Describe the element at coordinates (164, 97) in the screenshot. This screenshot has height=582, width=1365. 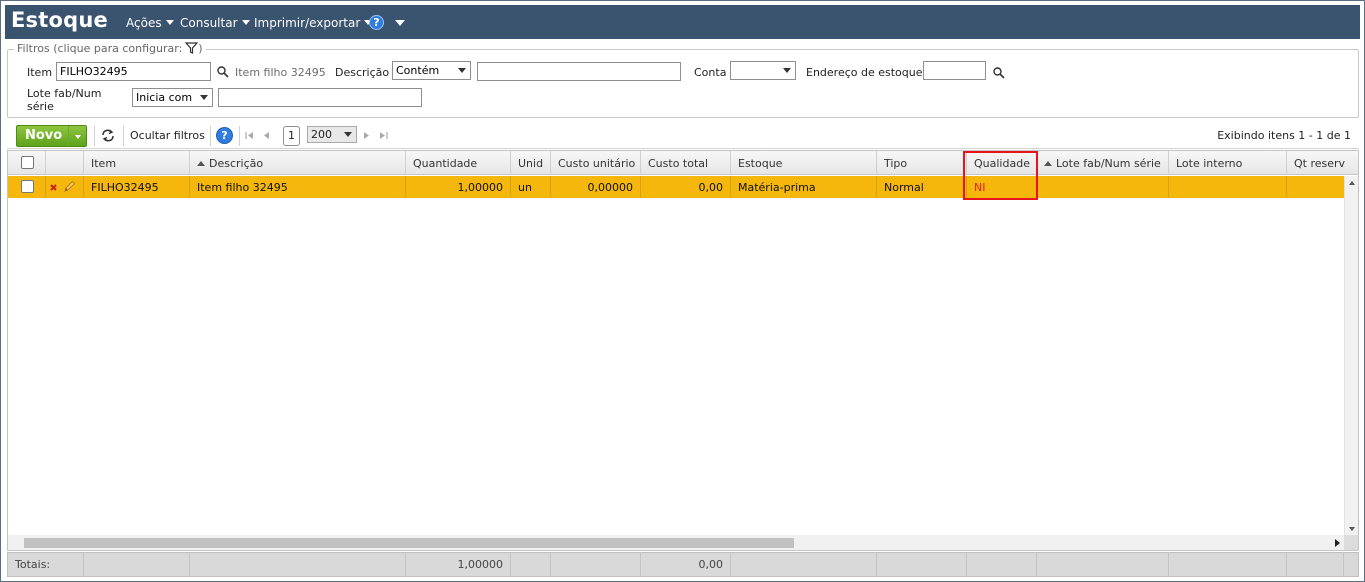
I see `lote-mode-value: Inicia com` at that location.